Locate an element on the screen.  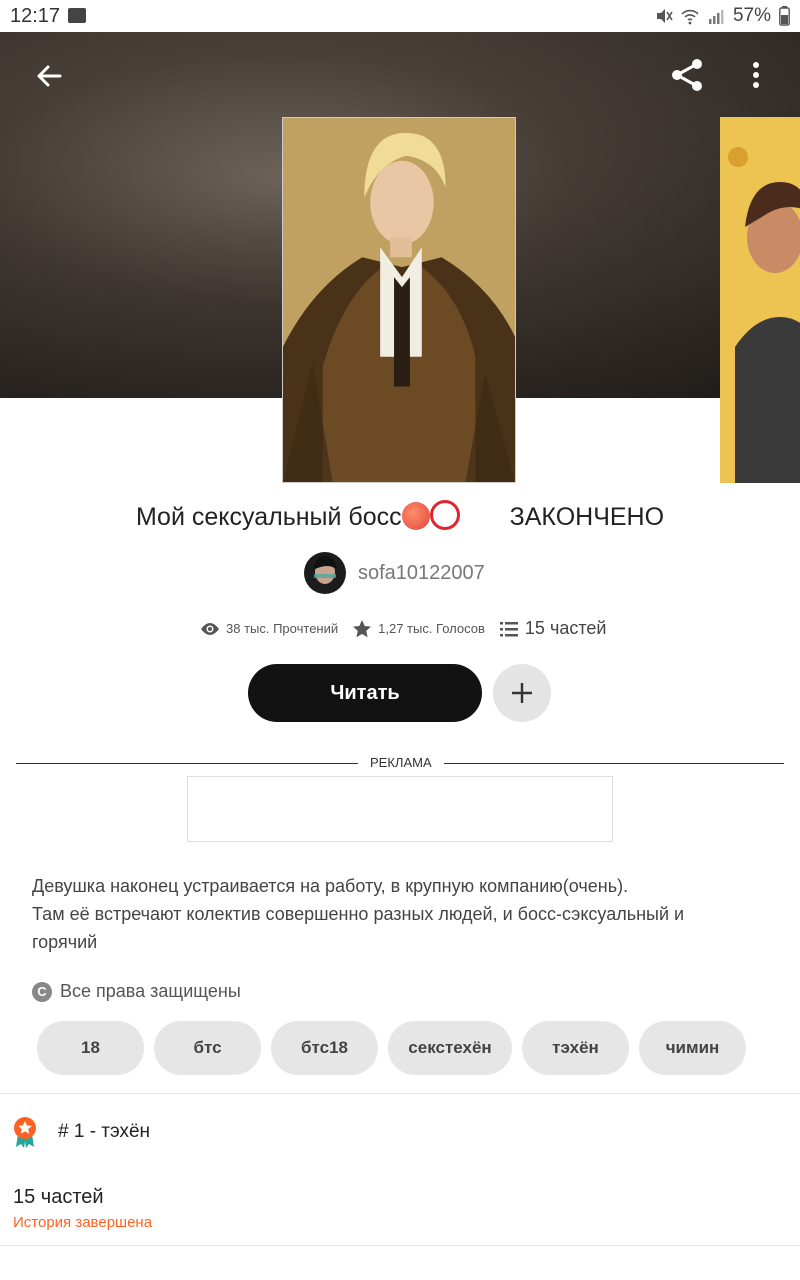
signal-icon is located at coordinates (716, 17).